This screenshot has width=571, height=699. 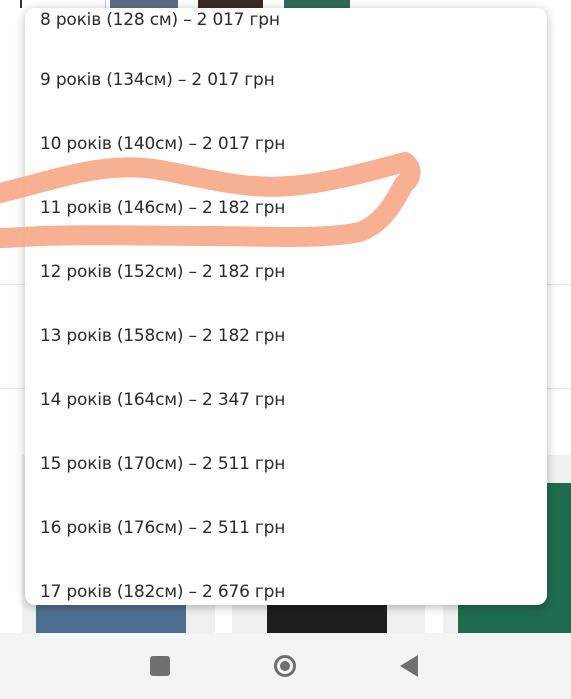 I want to click on size-option: 16 років (176см) – 2 511 грн, so click(x=162, y=528).